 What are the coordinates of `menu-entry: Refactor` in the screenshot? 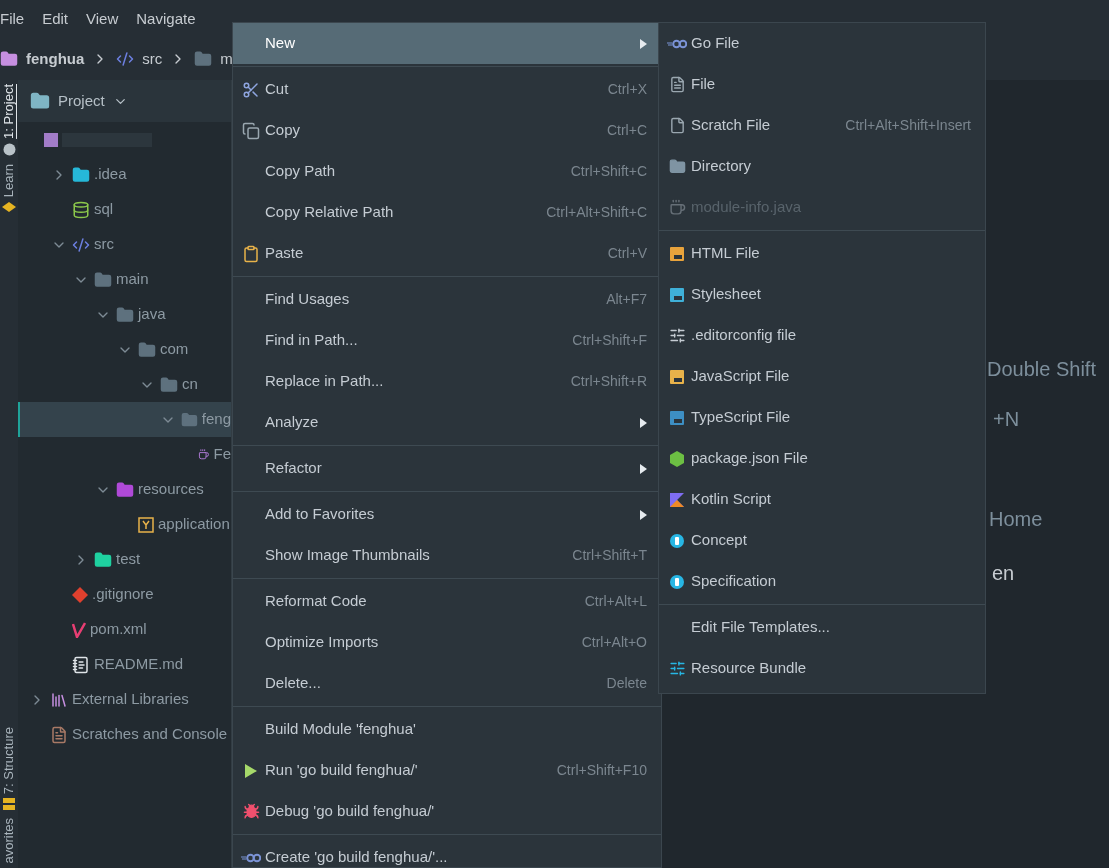 It's located at (447, 468).